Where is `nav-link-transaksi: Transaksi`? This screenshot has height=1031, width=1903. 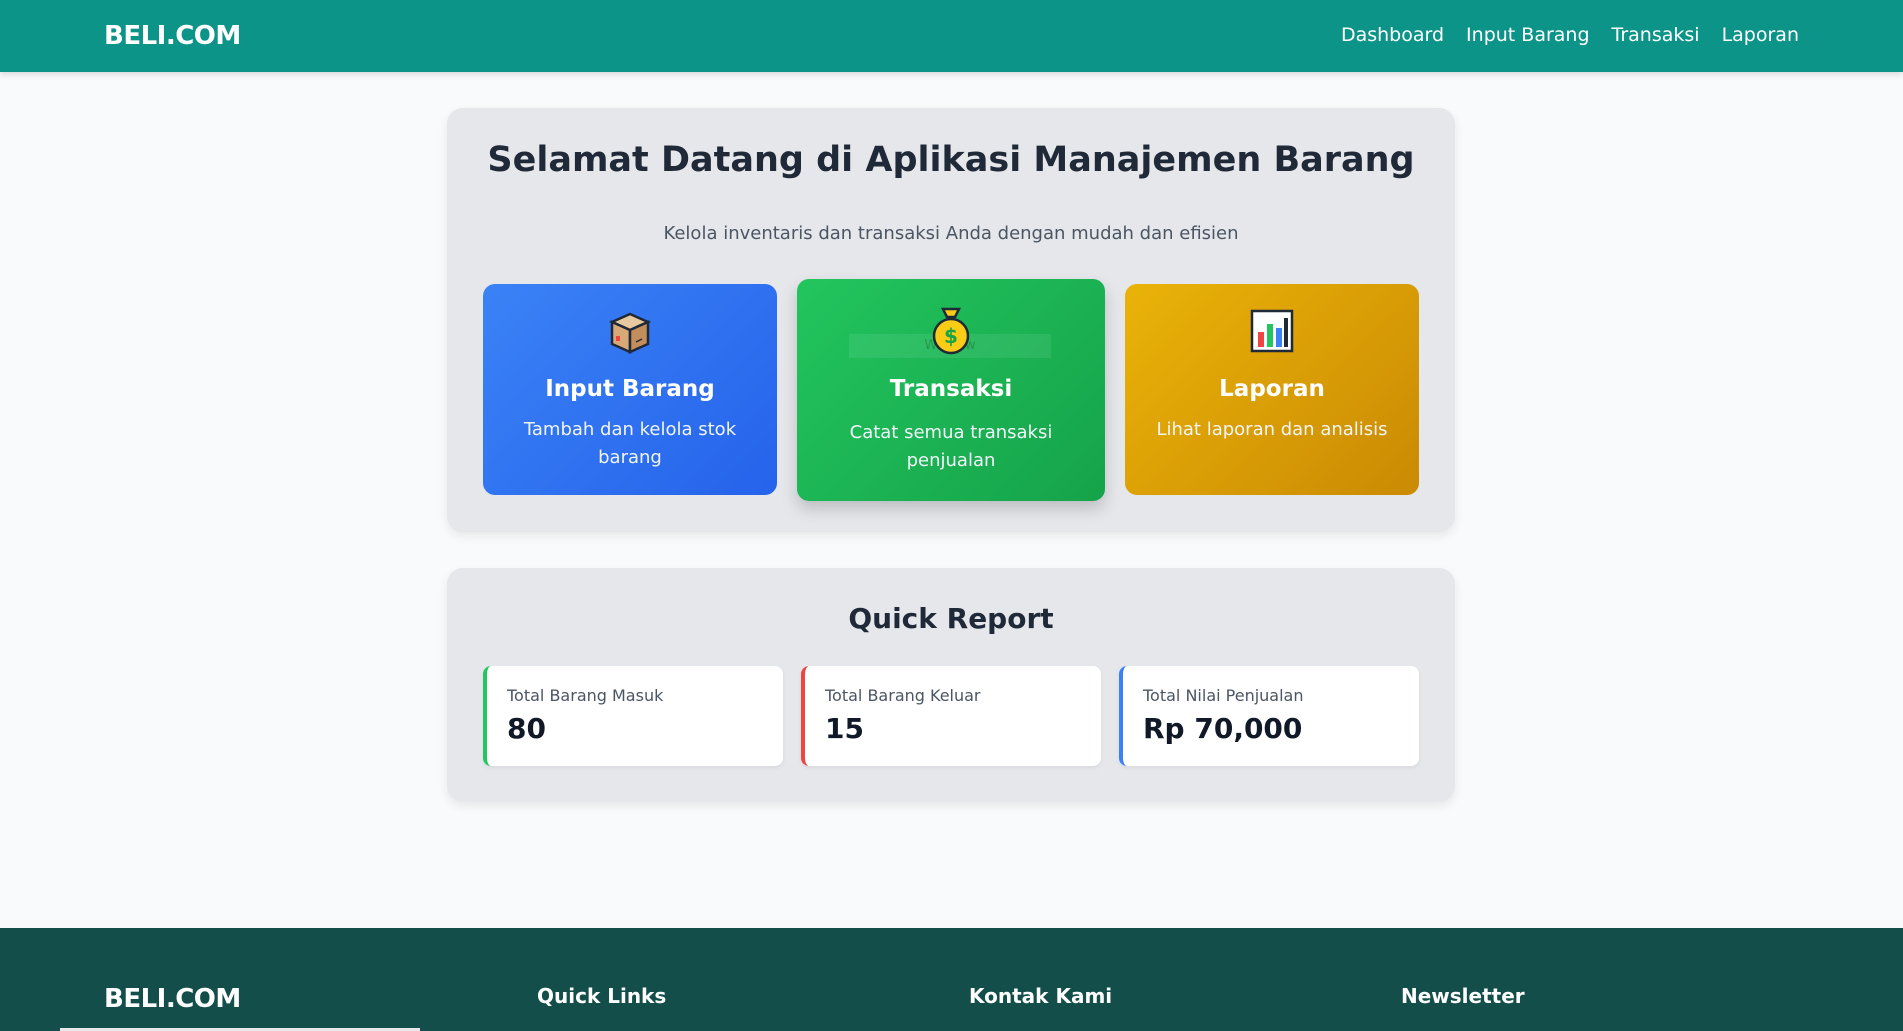 nav-link-transaksi: Transaksi is located at coordinates (1656, 35).